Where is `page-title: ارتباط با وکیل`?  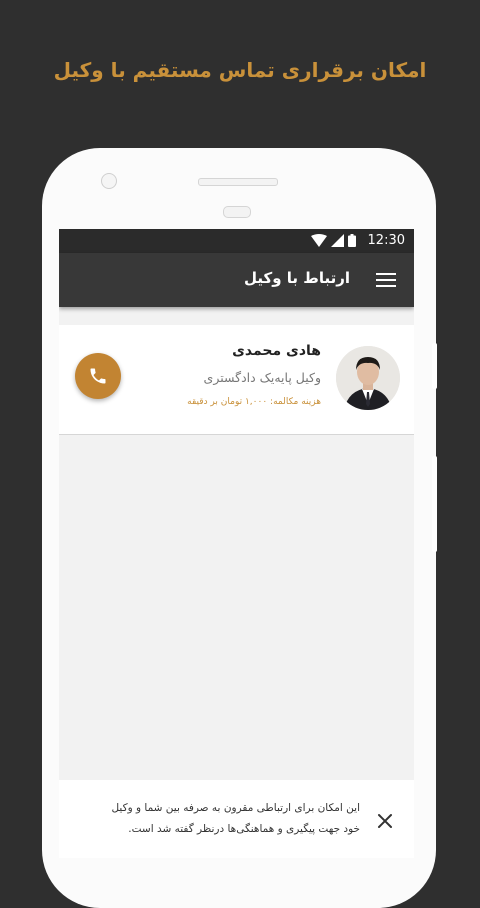
page-title: ارتباط با وکیل is located at coordinates (296, 278).